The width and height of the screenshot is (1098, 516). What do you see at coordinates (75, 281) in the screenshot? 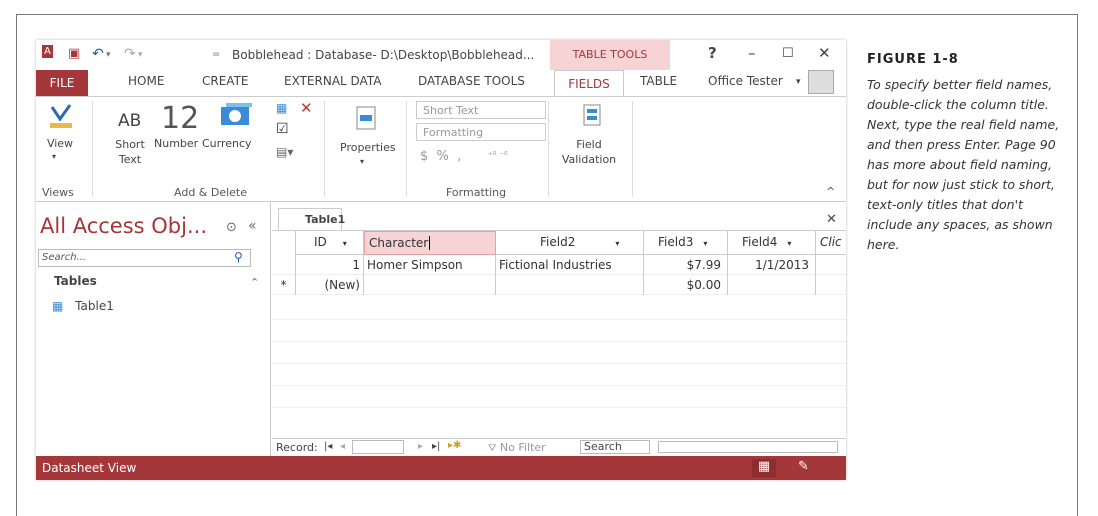
I see `nav-section-tables: Tables` at bounding box center [75, 281].